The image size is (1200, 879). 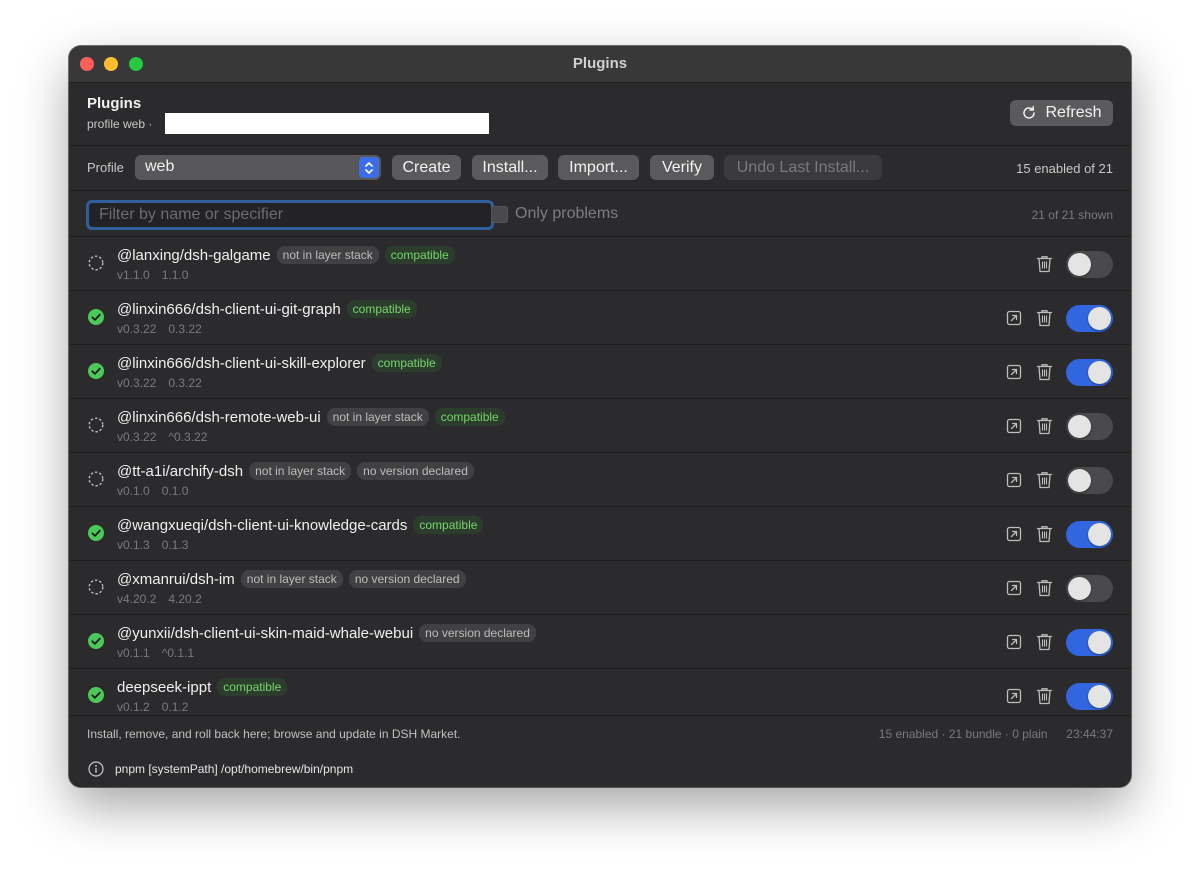 I want to click on plugin-row: deepseek-ippt compatible v0.1.2 0.1.2, so click(x=600, y=692).